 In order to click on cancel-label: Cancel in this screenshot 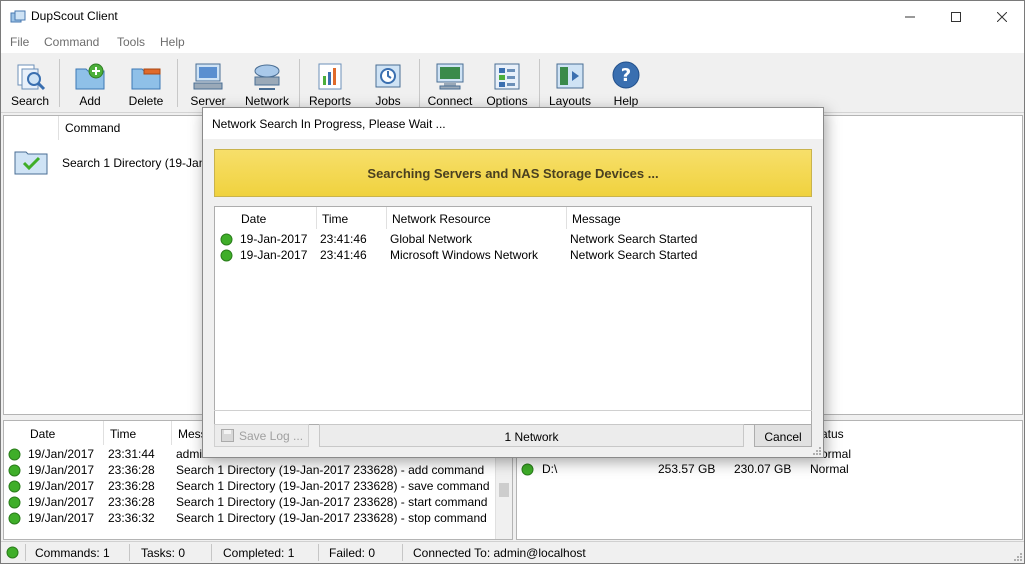, I will do `click(783, 437)`.